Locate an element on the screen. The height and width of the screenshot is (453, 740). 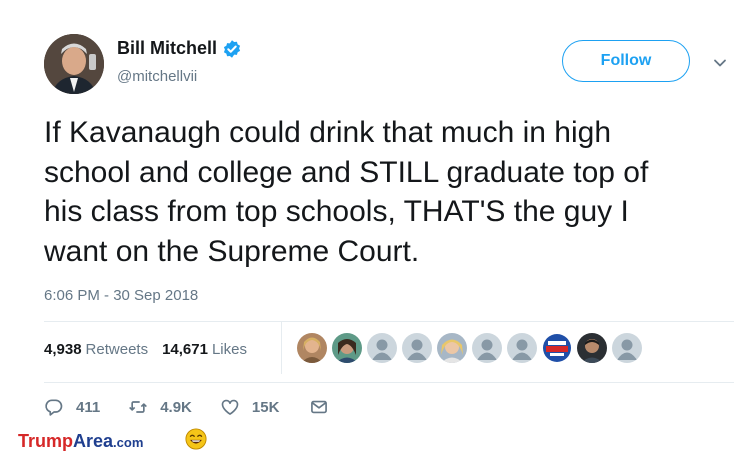
retweet-count: 4.9K is located at coordinates (176, 407).